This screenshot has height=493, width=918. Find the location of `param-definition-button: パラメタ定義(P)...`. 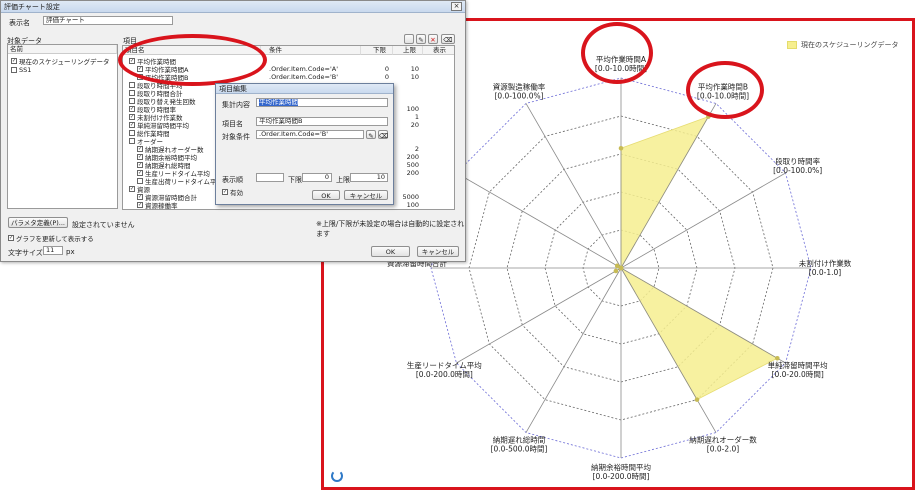

param-definition-button: パラメタ定義(P)... is located at coordinates (38, 222).